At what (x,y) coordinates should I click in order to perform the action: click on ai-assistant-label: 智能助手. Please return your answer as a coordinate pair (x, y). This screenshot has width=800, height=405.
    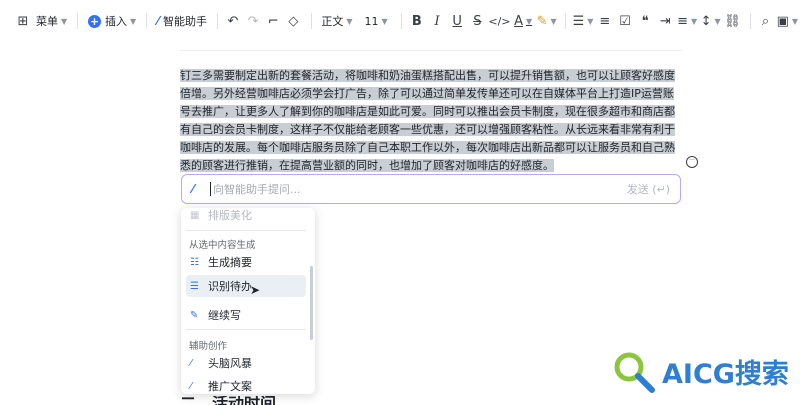
    Looking at the image, I should click on (184, 21).